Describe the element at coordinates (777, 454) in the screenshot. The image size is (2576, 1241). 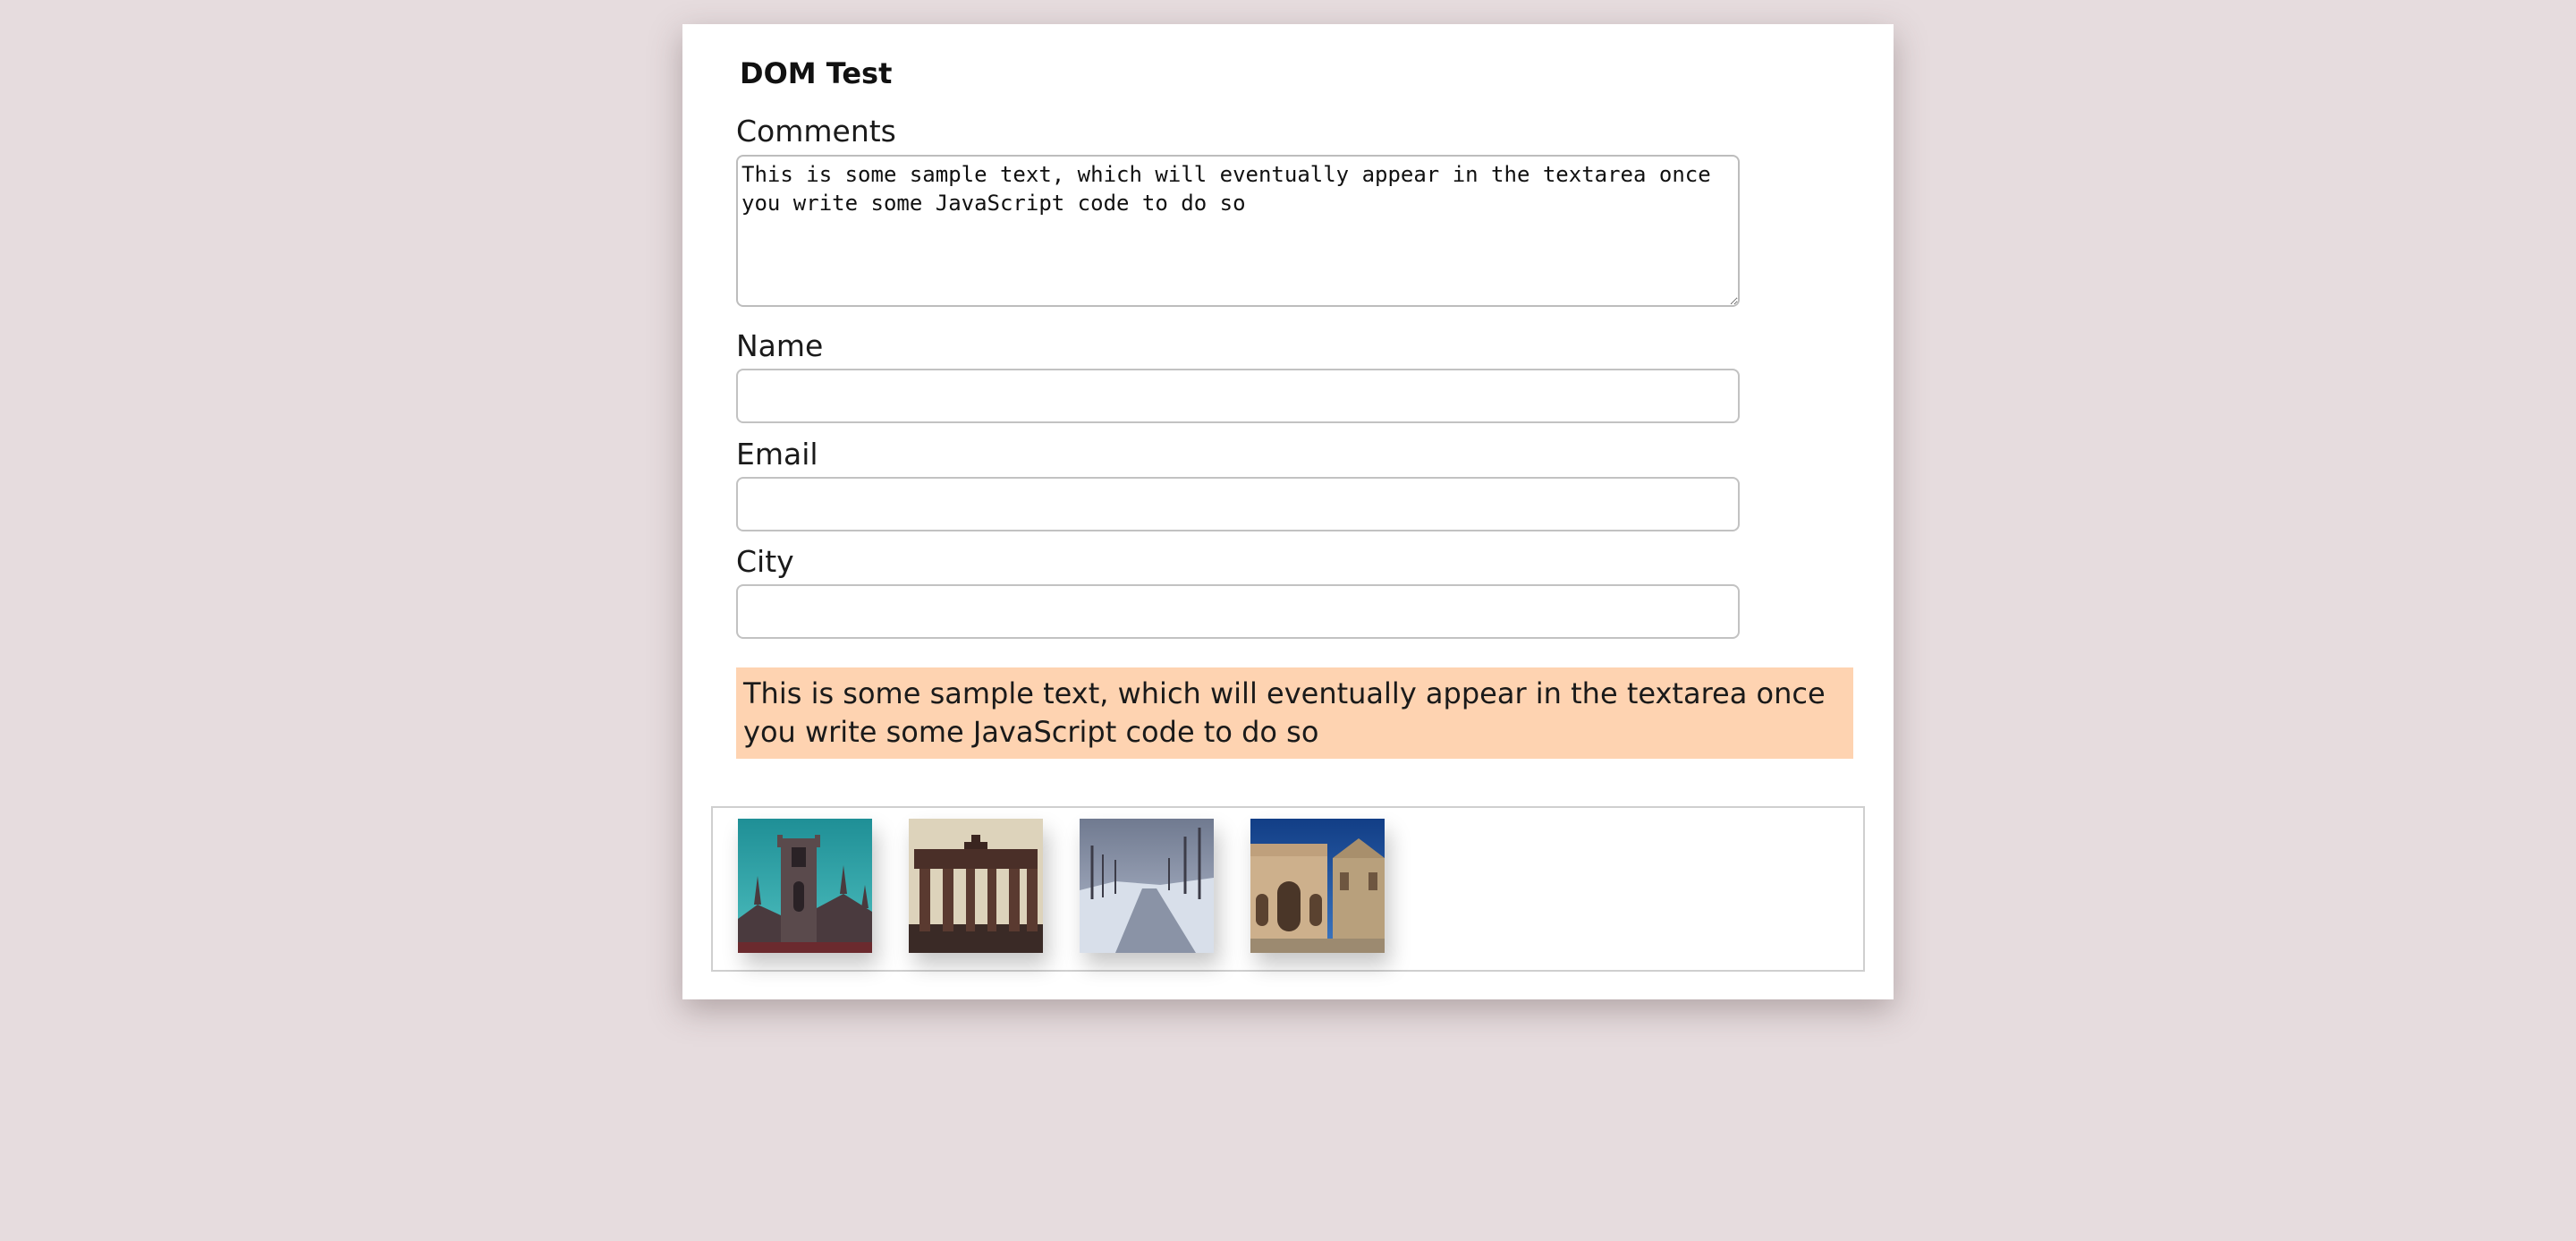
I see `email-label: Email` at that location.